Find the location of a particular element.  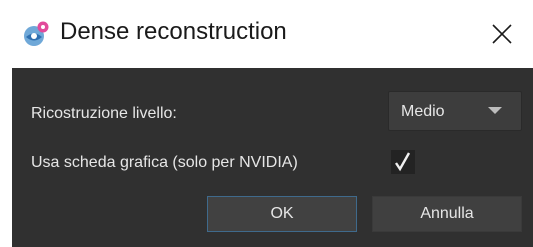

use-gpu-checkbox is located at coordinates (403, 162).